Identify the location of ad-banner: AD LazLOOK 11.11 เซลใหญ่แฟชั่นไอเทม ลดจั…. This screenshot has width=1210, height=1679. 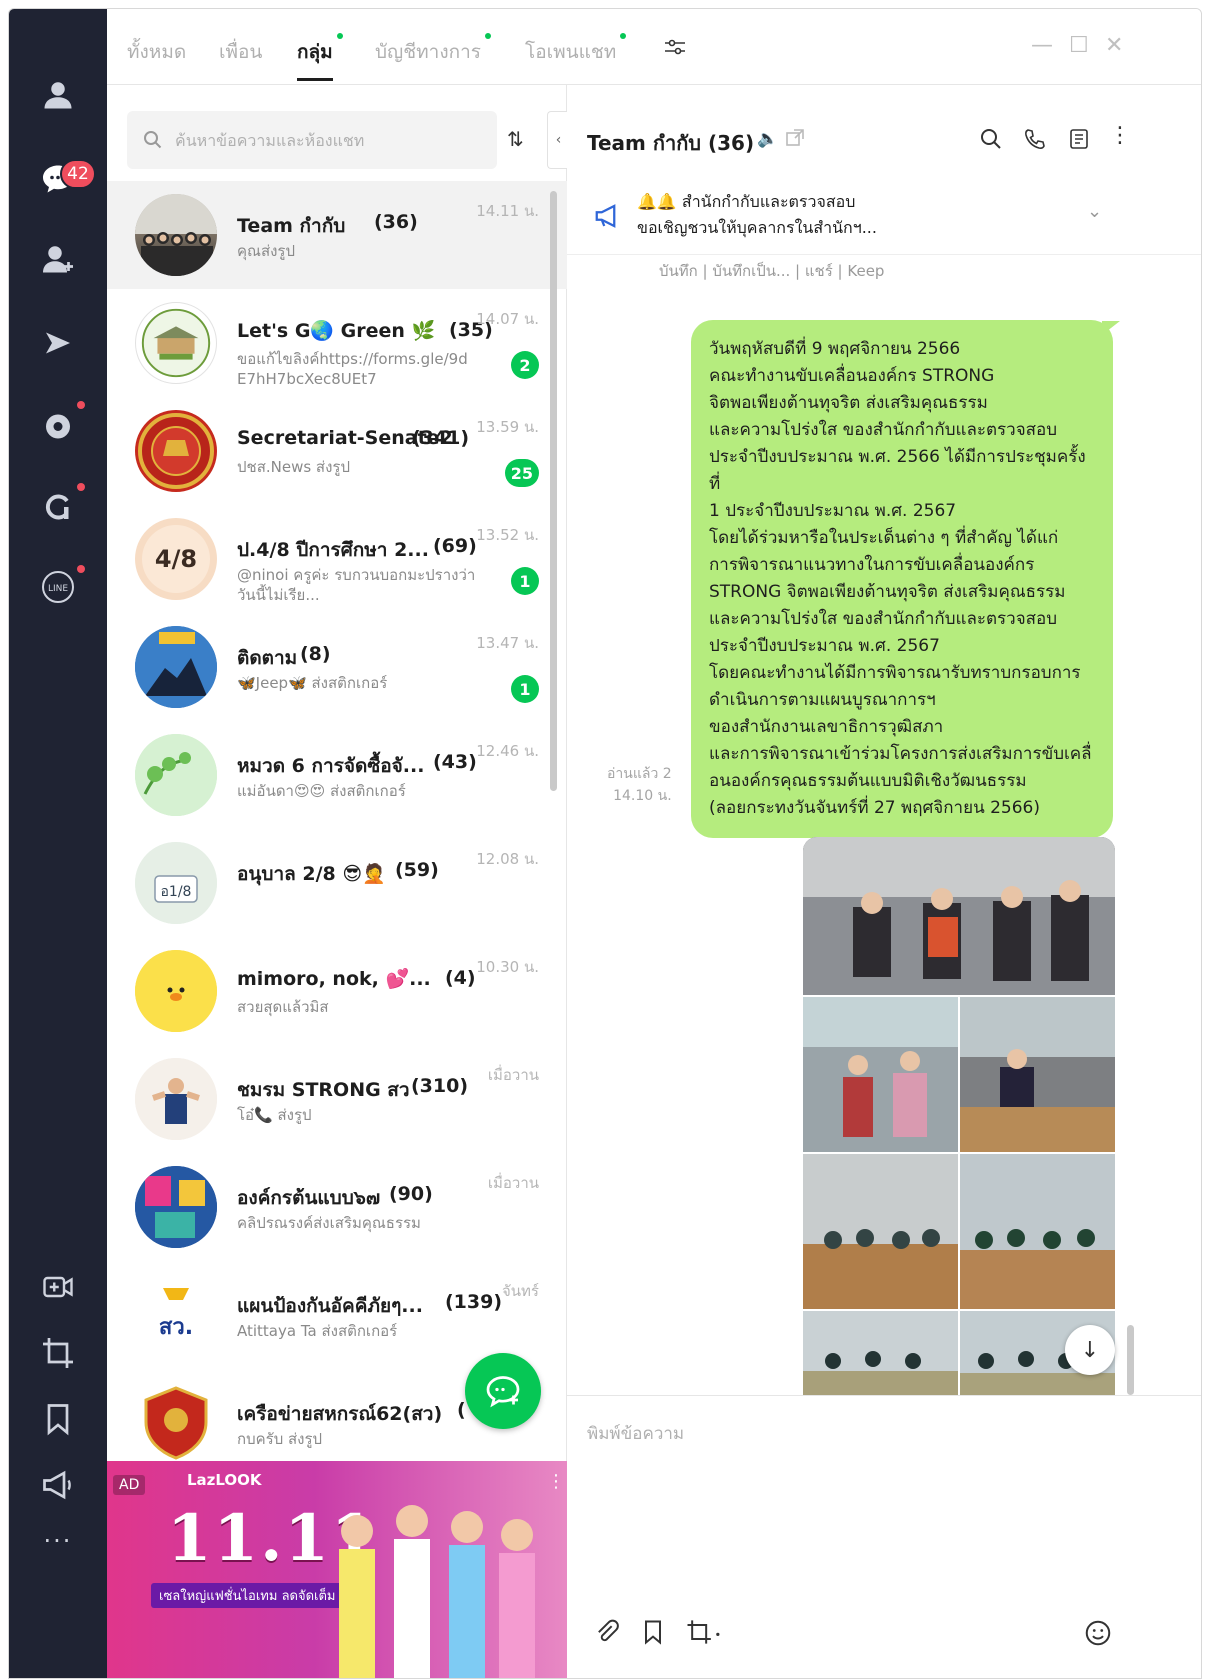
(337, 1569).